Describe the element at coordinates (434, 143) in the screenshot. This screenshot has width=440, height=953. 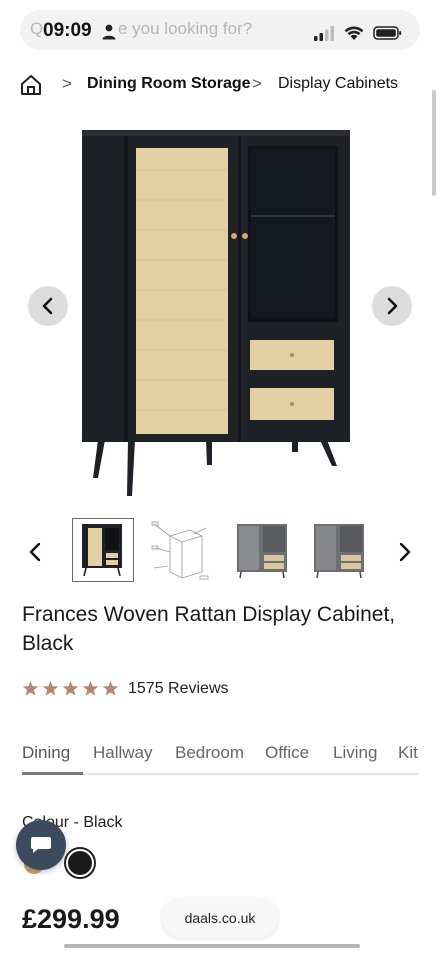
I see `scrollbar-thumb` at that location.